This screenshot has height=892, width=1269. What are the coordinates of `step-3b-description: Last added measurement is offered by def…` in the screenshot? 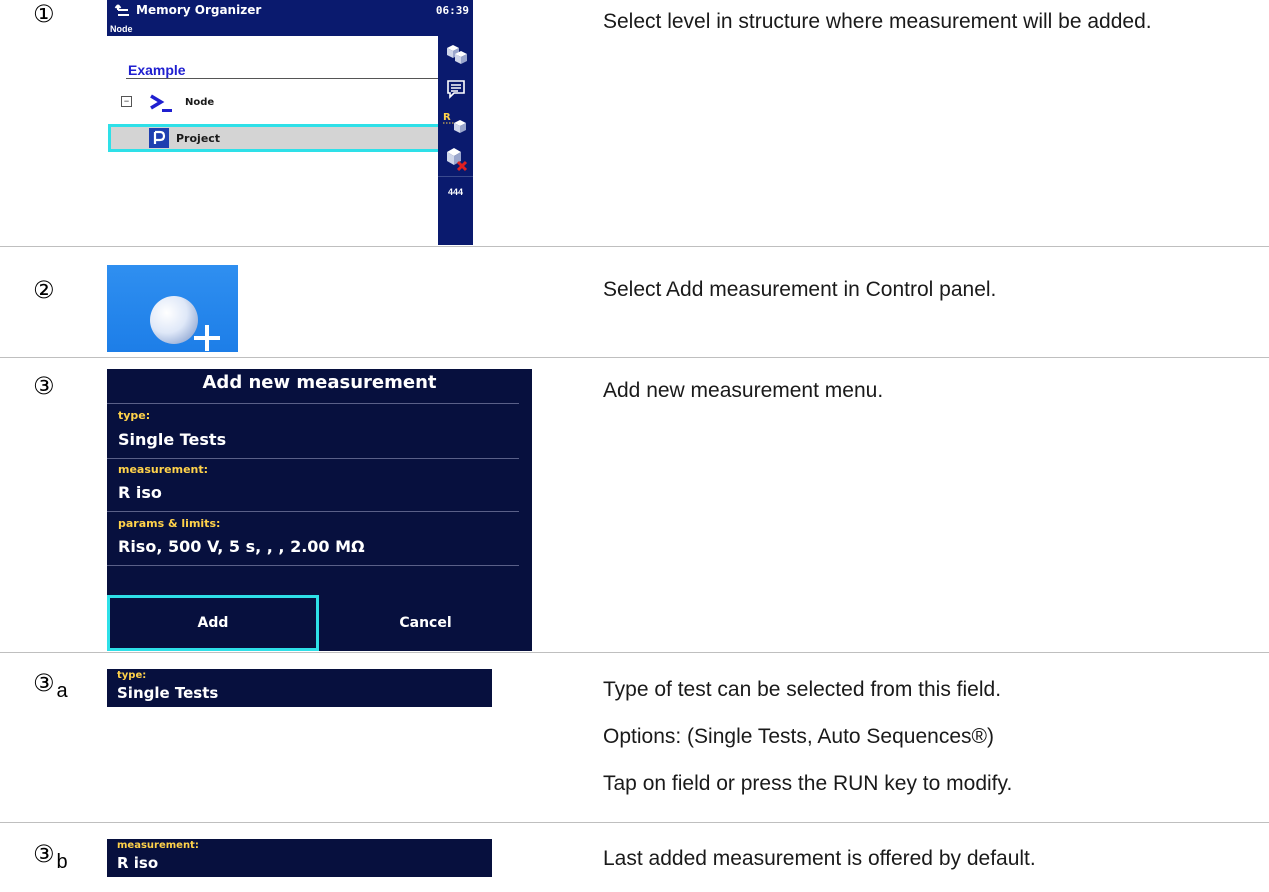 It's located at (923, 868).